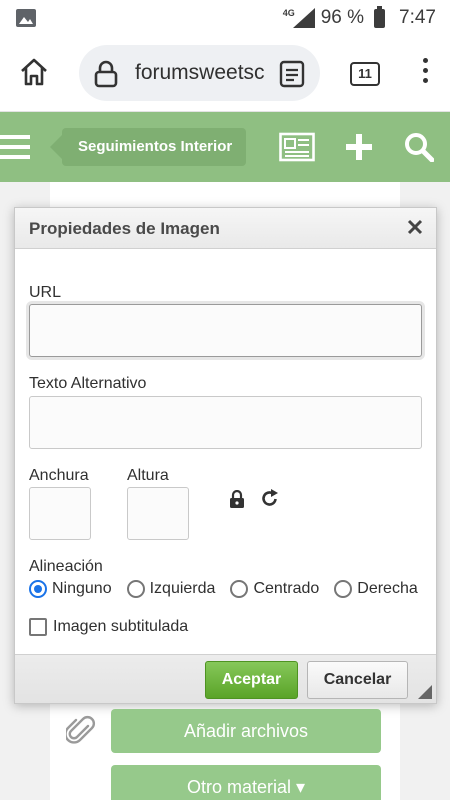 Image resolution: width=450 pixels, height=800 pixels. I want to click on reset-size-icon, so click(270, 498).